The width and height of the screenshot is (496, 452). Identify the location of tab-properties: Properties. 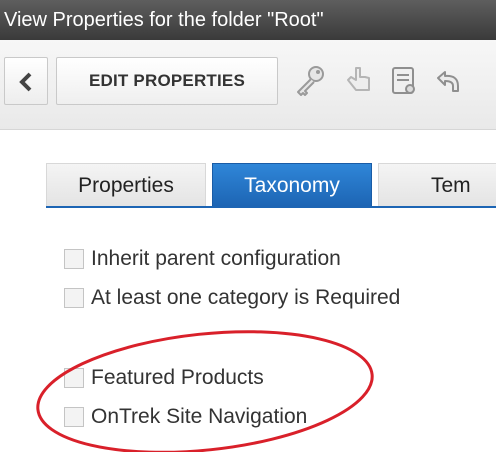
(126, 185).